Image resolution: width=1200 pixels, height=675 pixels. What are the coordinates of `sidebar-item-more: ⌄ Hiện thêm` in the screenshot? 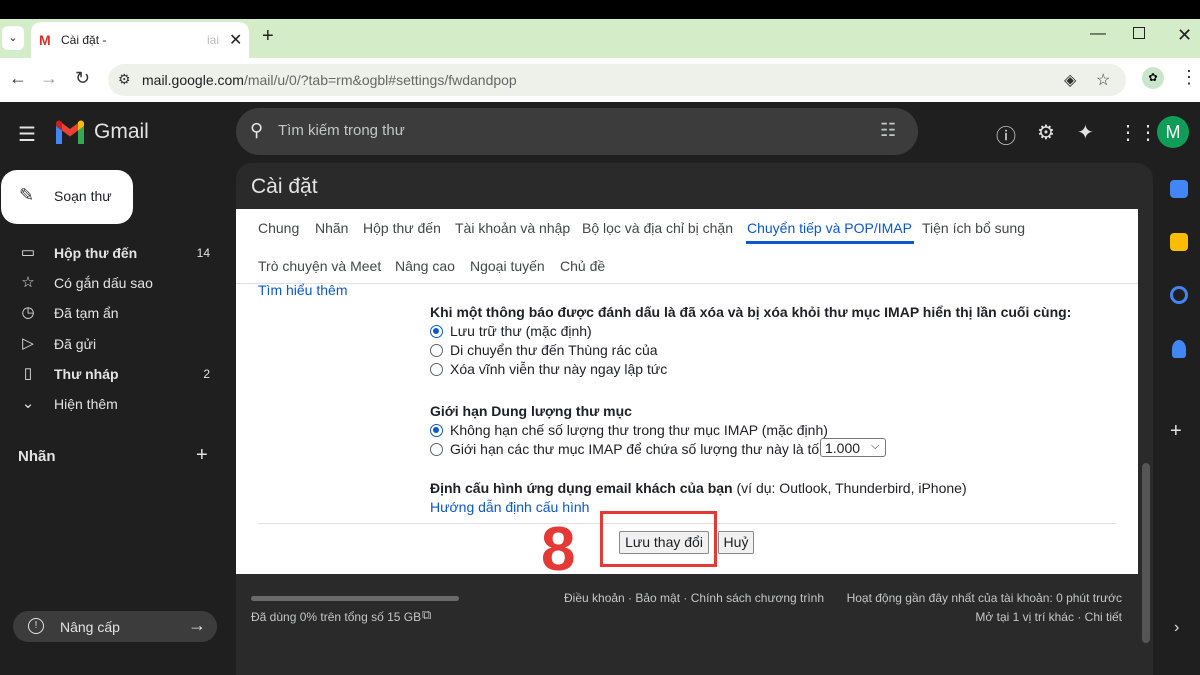 It's located at (110, 404).